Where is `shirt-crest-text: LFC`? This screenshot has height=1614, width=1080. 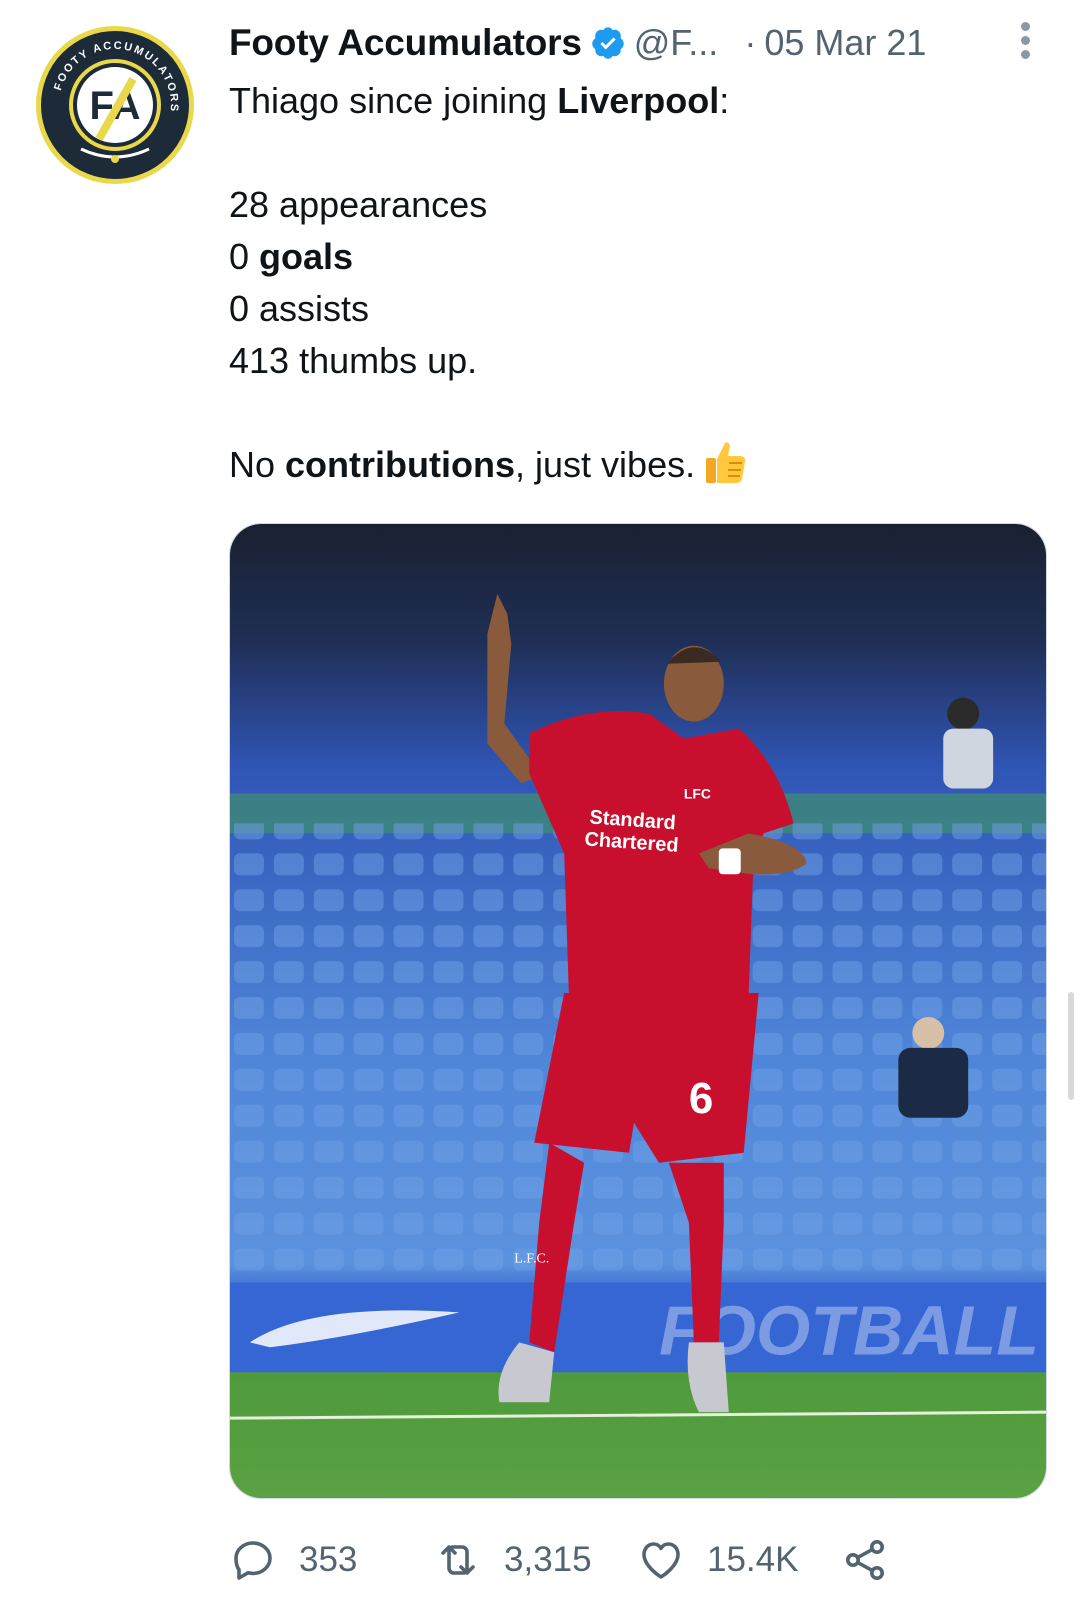 shirt-crest-text: LFC is located at coordinates (697, 793).